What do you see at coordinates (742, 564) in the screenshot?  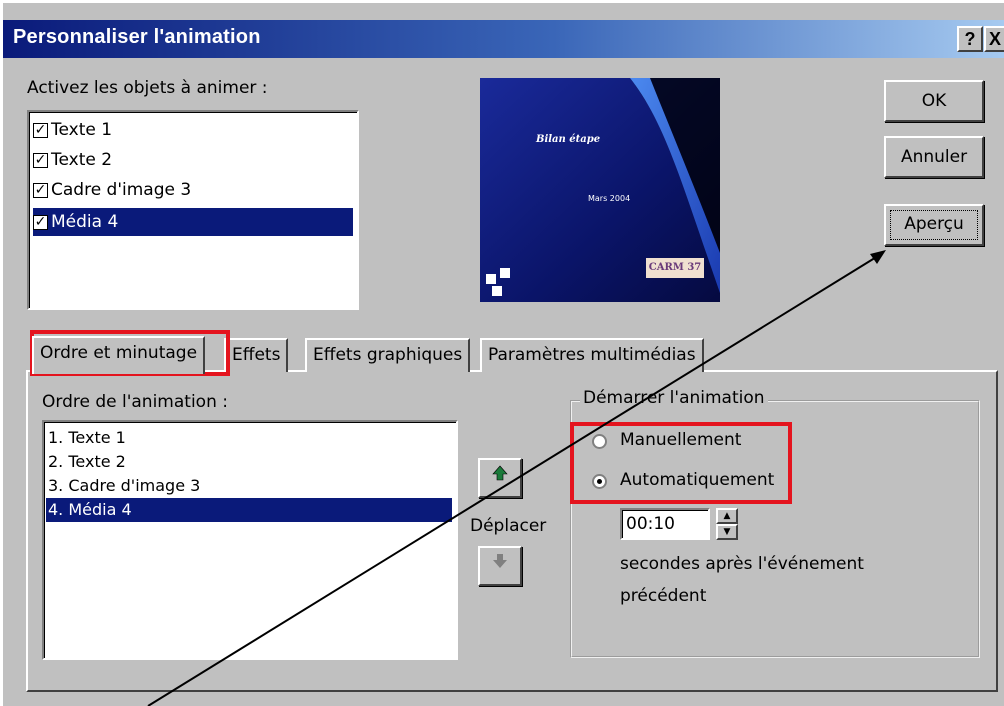 I see `time-description-line1: secondes après l'événement` at bounding box center [742, 564].